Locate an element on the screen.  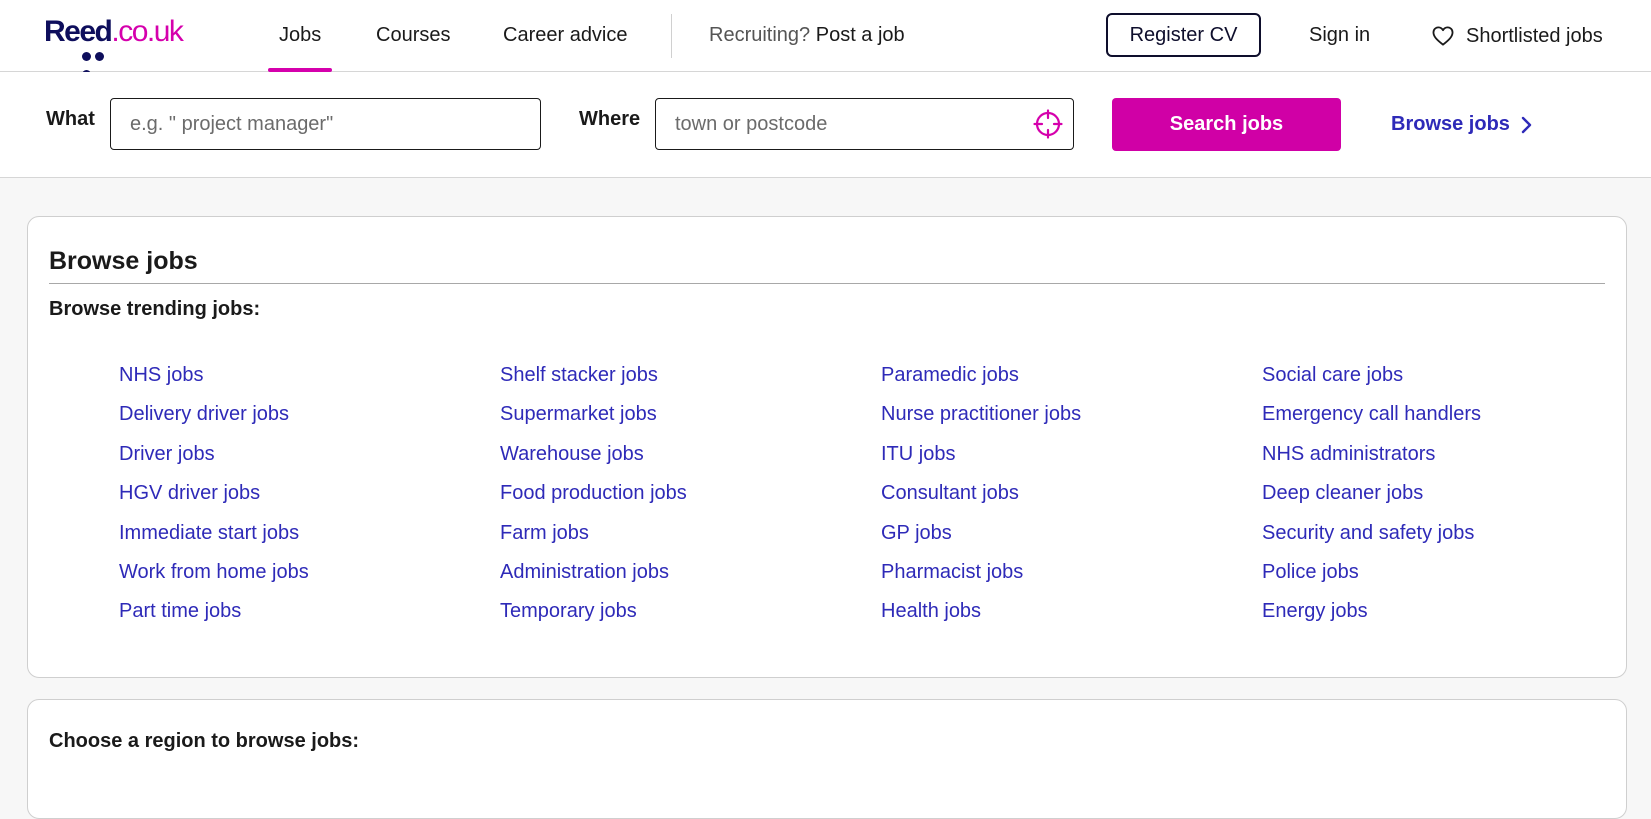
job-search-bar: What Where Search jobs Browse jobs is located at coordinates (825, 125).